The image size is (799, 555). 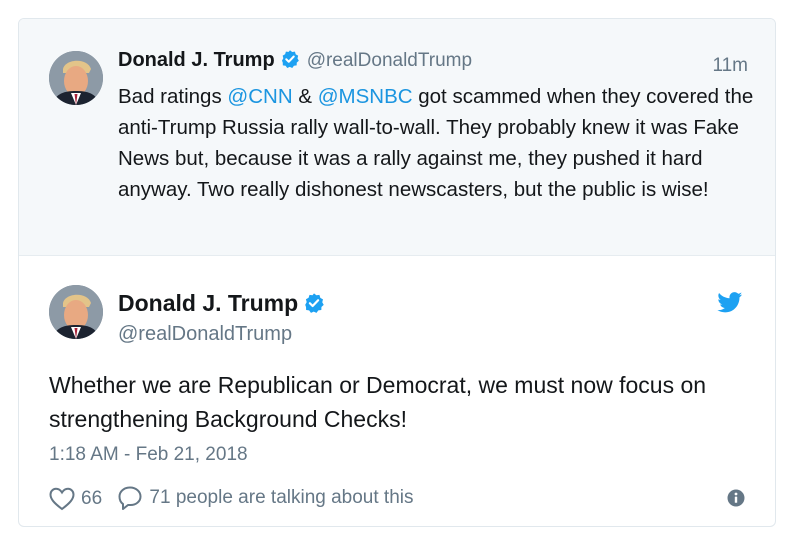 What do you see at coordinates (736, 498) in the screenshot?
I see `info-icon` at bounding box center [736, 498].